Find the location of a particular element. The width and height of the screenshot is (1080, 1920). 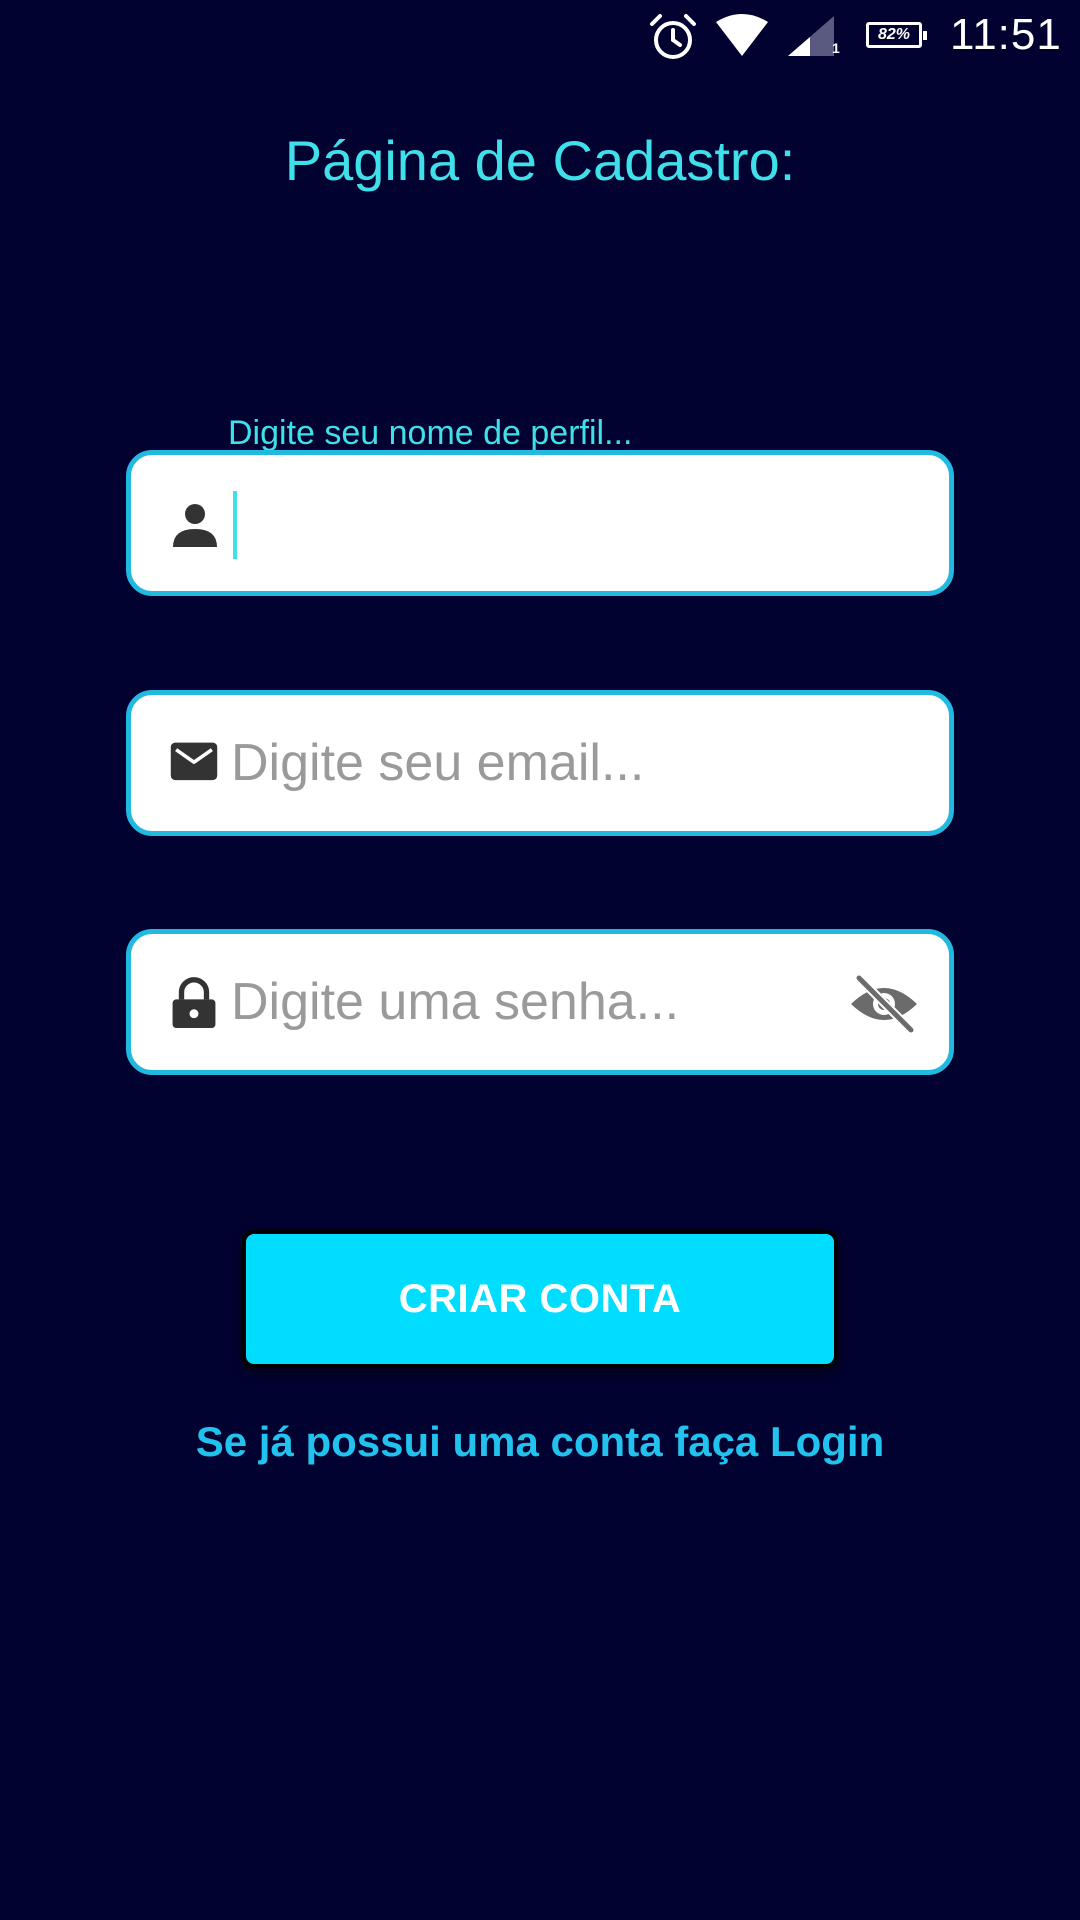

person-icon is located at coordinates (195, 525).